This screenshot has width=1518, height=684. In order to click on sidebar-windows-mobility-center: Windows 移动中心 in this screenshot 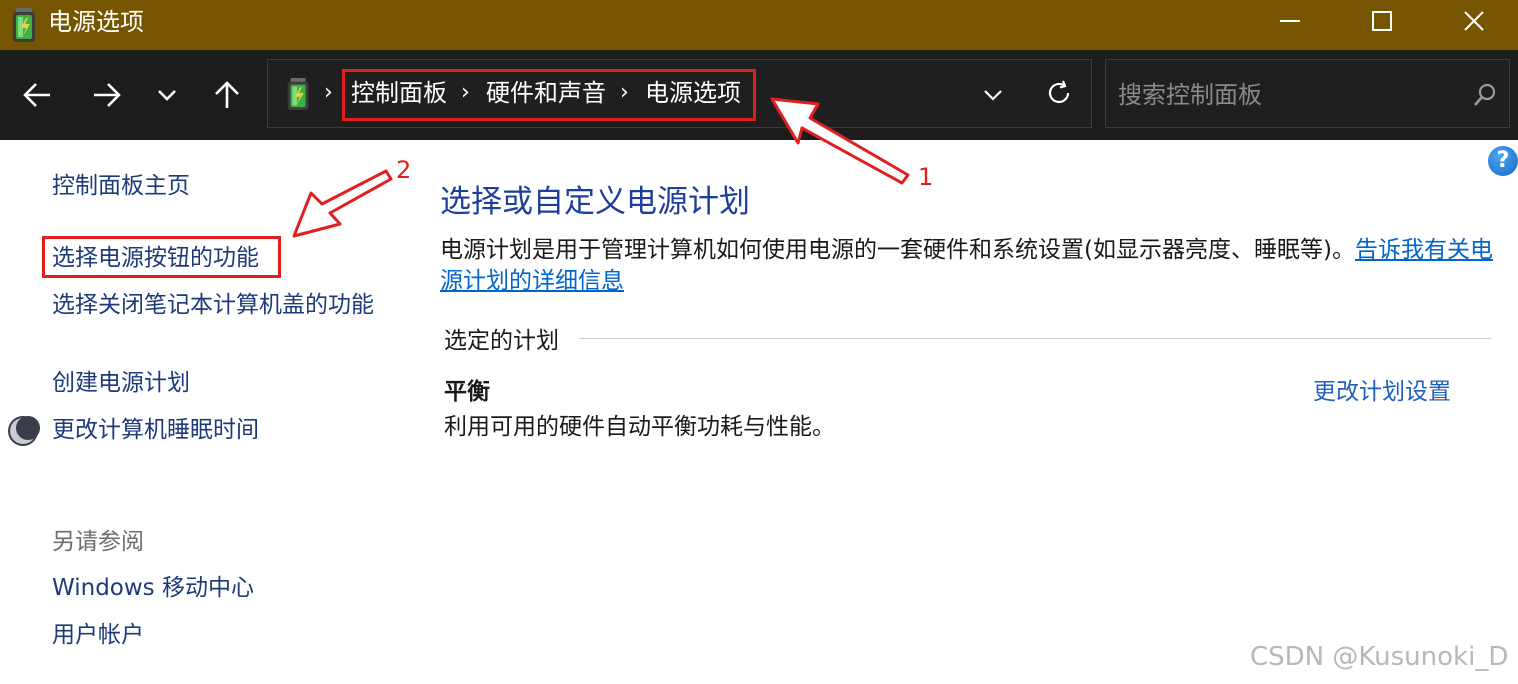, I will do `click(153, 588)`.